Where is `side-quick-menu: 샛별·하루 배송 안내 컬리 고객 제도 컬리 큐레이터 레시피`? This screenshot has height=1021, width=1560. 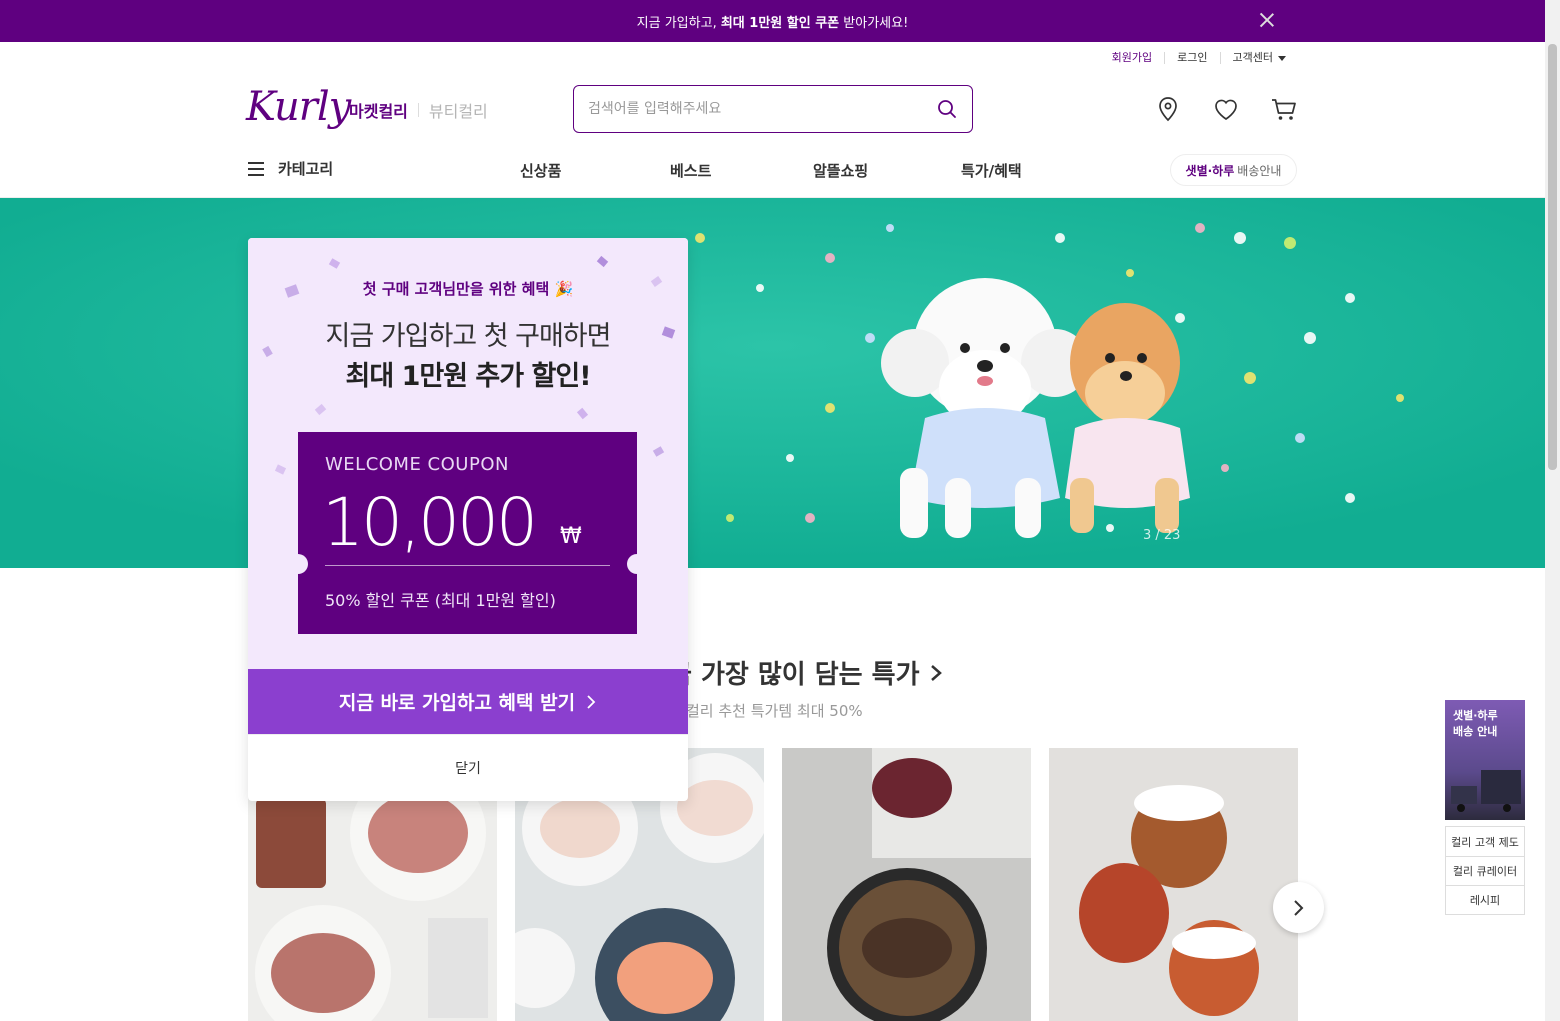
side-quick-menu: 샛별·하루 배송 안내 컬리 고객 제도 컬리 큐레이터 레시피 is located at coordinates (1485, 807).